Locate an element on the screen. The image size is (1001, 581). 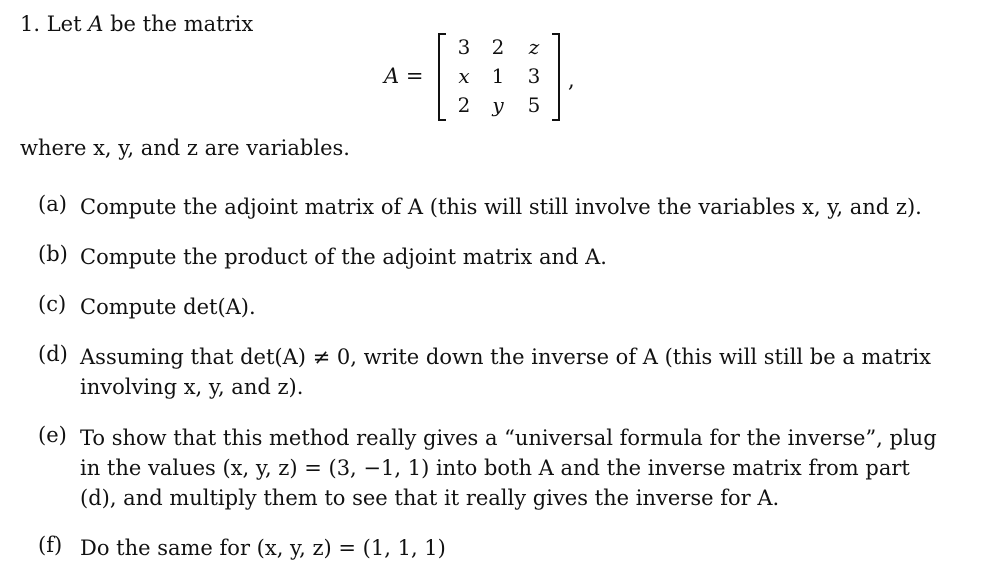
trailing-comma: , is located at coordinates (571, 80).